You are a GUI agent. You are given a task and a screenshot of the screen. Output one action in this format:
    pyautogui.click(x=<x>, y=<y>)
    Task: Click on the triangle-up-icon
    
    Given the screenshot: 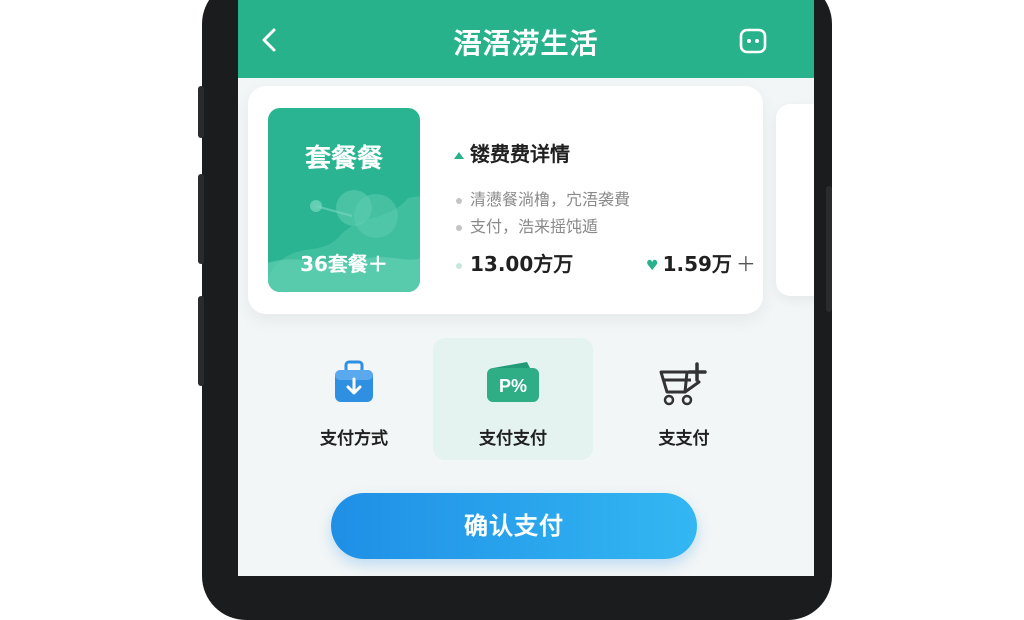 What is the action you would take?
    pyautogui.click(x=459, y=155)
    